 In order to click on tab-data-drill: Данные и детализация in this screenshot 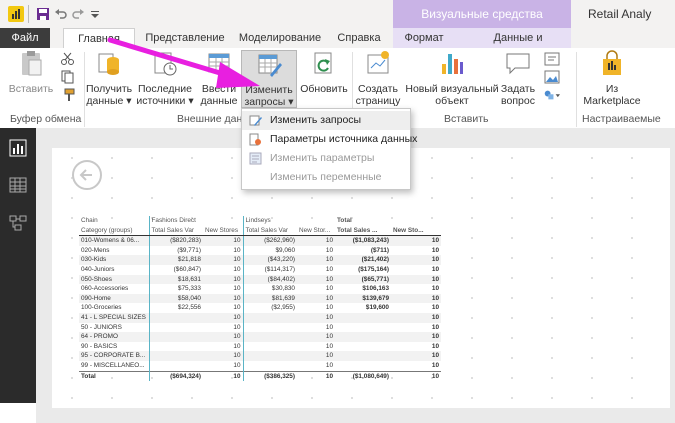, I will do `click(518, 46)`.